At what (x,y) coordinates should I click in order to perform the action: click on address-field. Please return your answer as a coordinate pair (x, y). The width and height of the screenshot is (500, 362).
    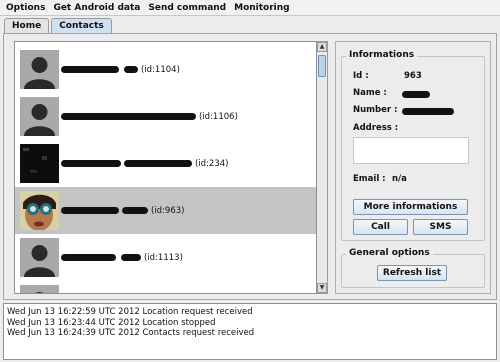
    Looking at the image, I should click on (411, 150).